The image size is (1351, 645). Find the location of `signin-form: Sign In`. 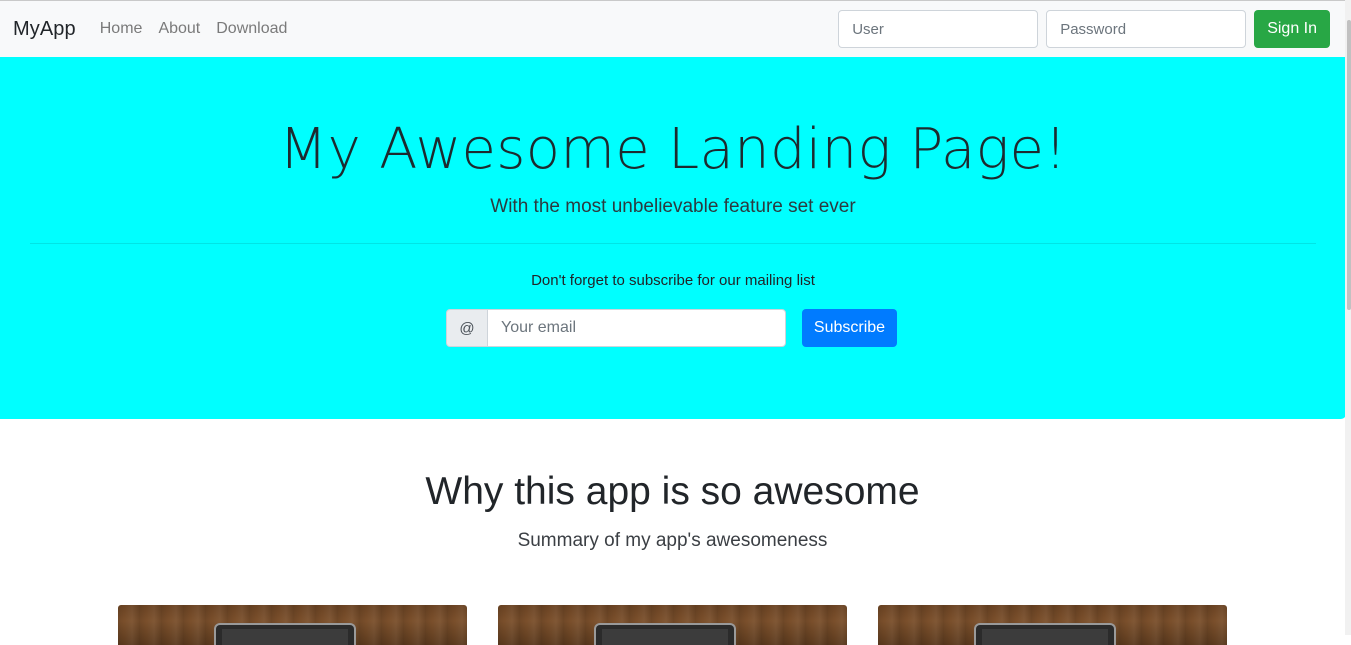

signin-form: Sign In is located at coordinates (1084, 29).